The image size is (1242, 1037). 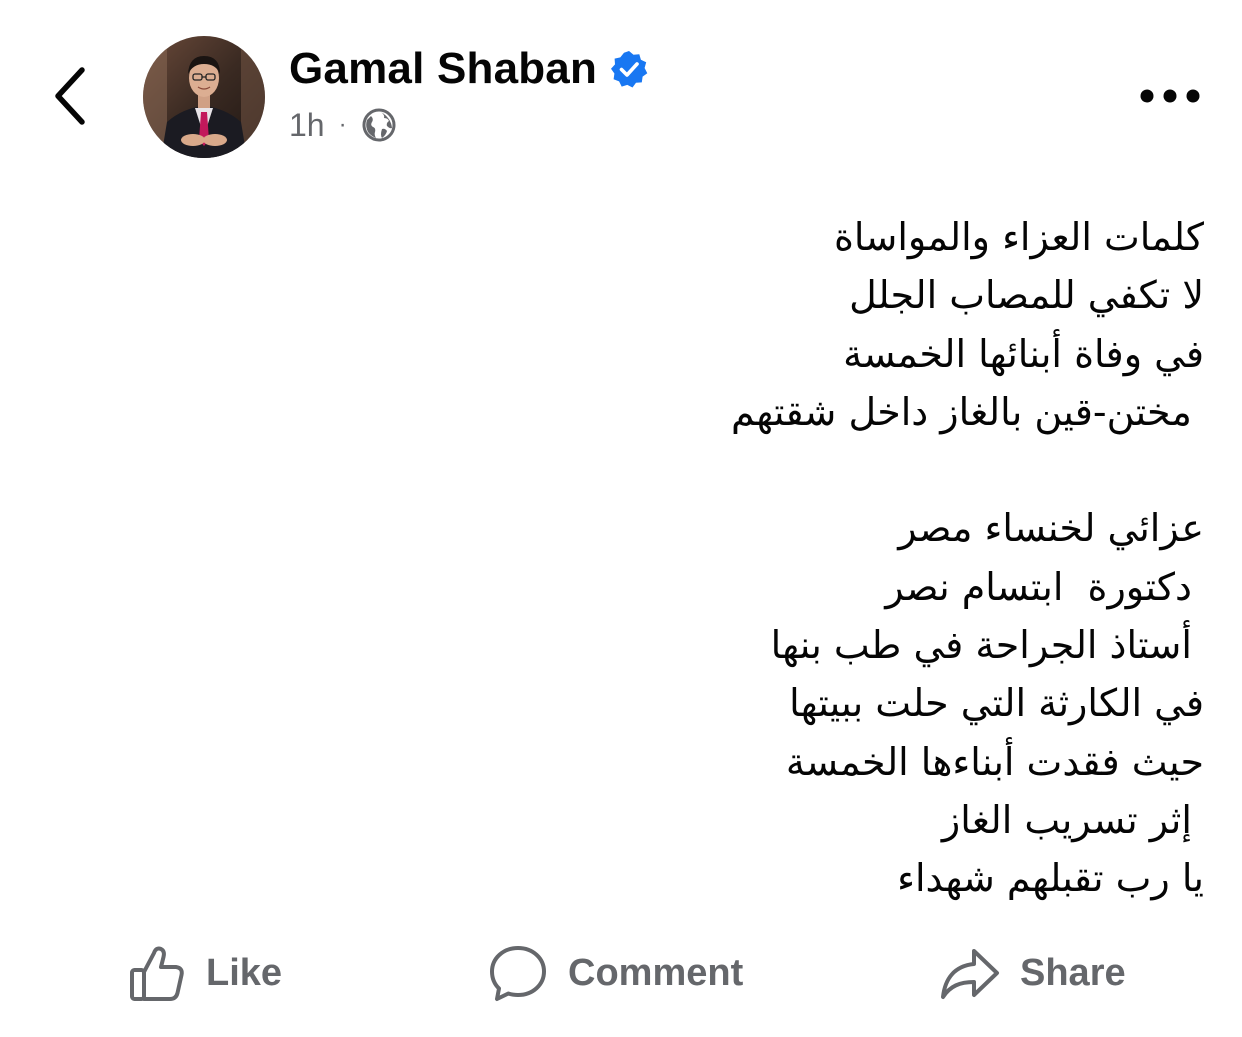 I want to click on post-line: أستاذ الجراحة في طب بنها, so click(x=987, y=645).